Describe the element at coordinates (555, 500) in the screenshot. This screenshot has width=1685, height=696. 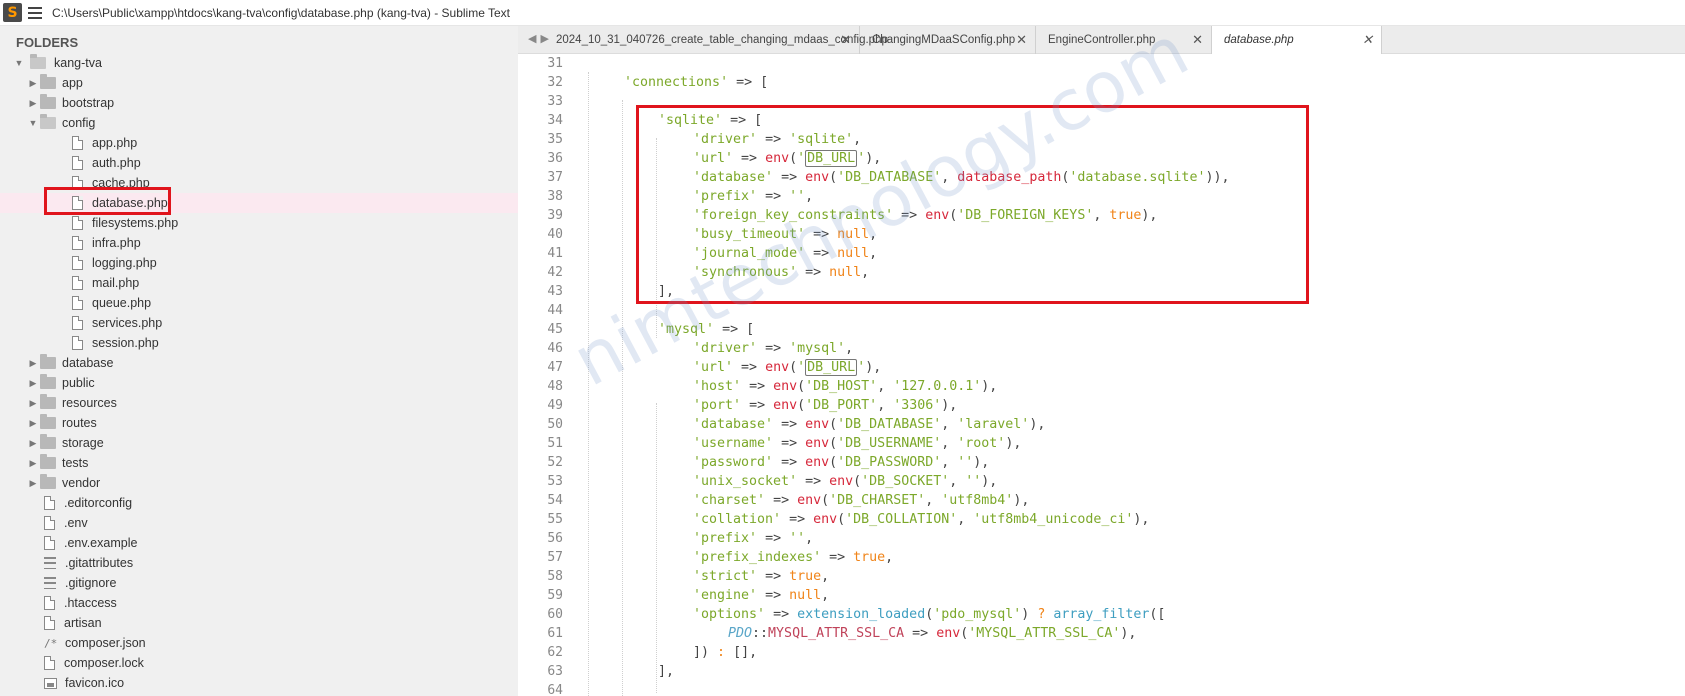
I see `line-number: 54` at that location.